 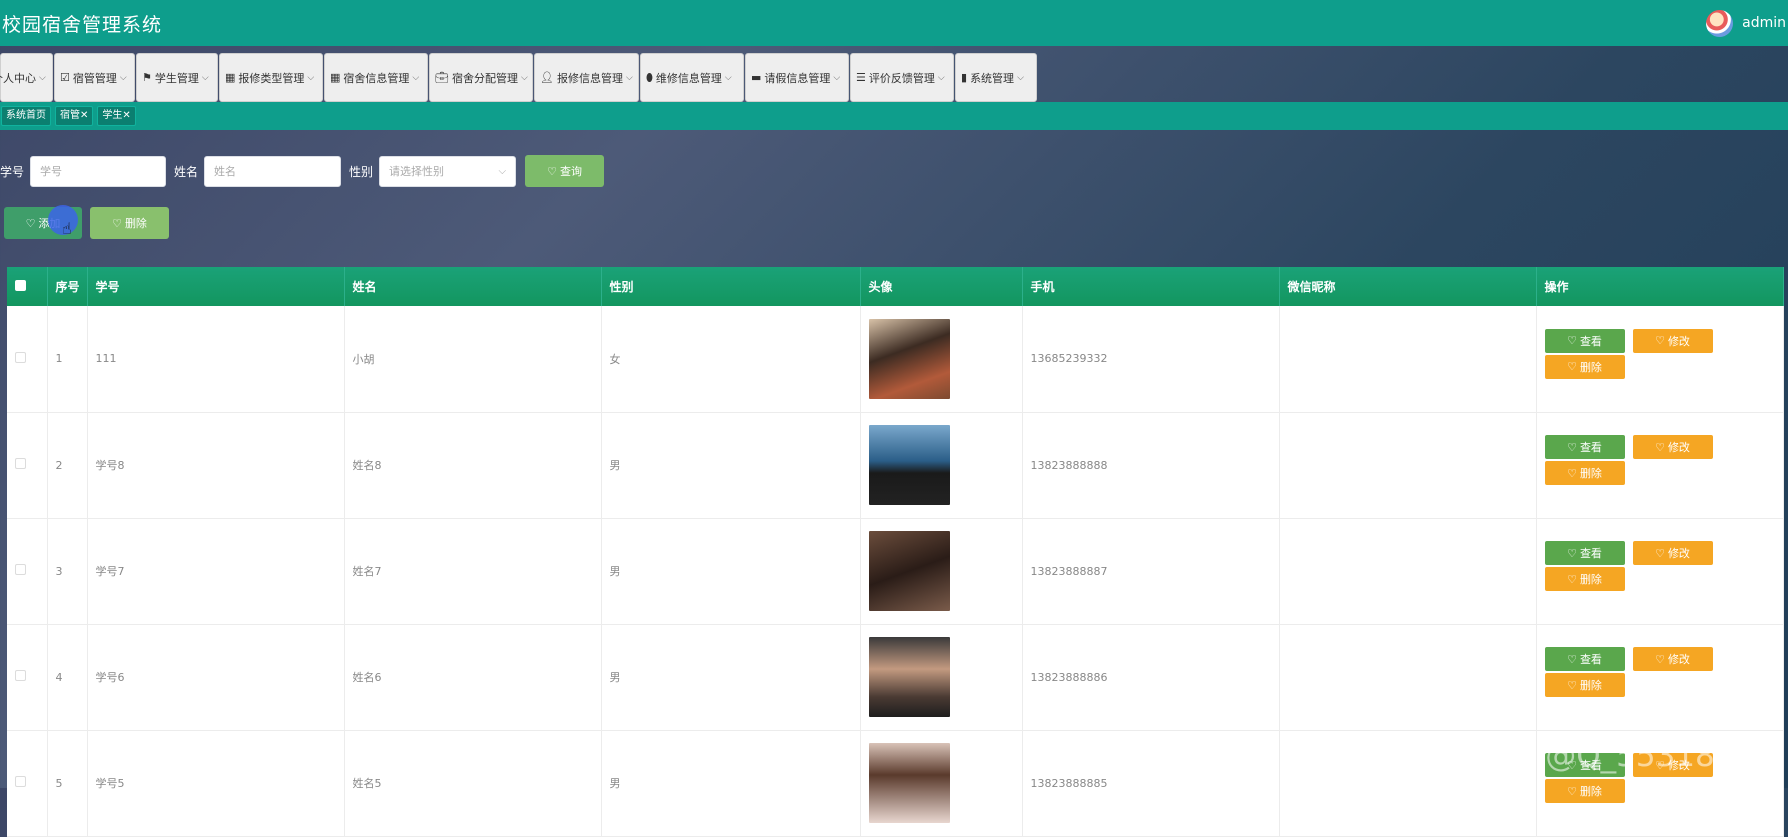 I want to click on tab-strip: 系统首页 宿管✕ 学生✕, so click(x=894, y=116).